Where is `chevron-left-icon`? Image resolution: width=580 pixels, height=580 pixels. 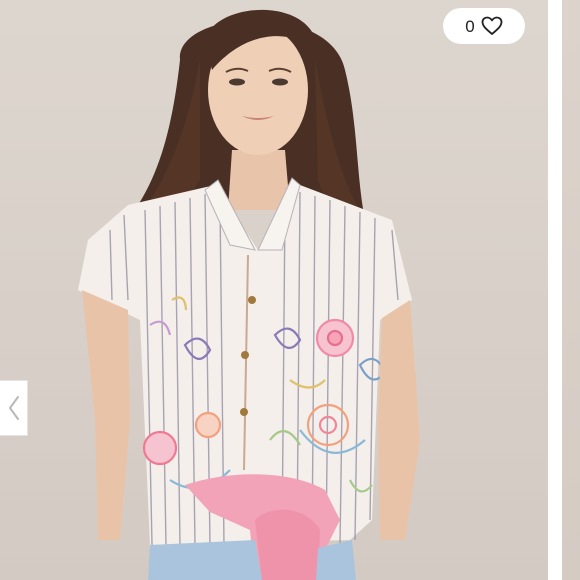 chevron-left-icon is located at coordinates (14, 408).